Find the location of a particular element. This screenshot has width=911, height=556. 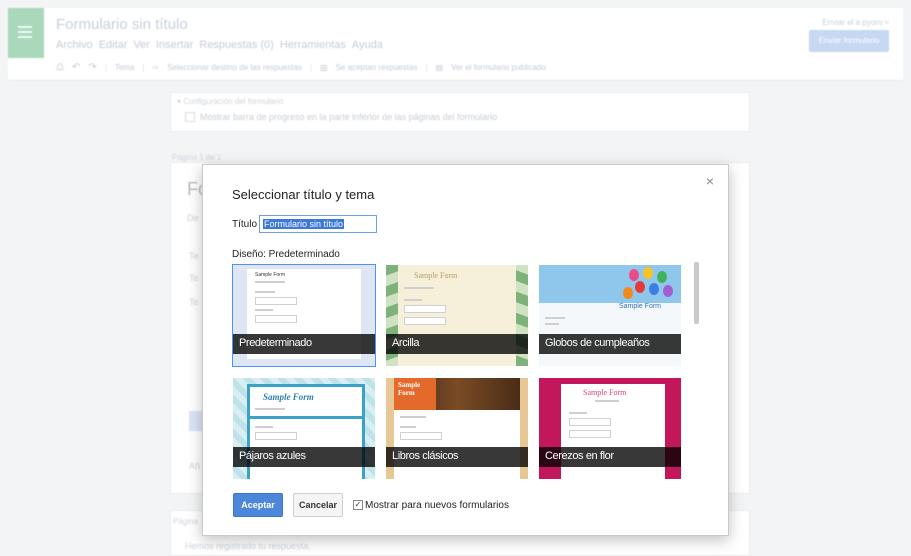

theme-blue-birds: Sample Form Pájaros azules is located at coordinates (304, 428).